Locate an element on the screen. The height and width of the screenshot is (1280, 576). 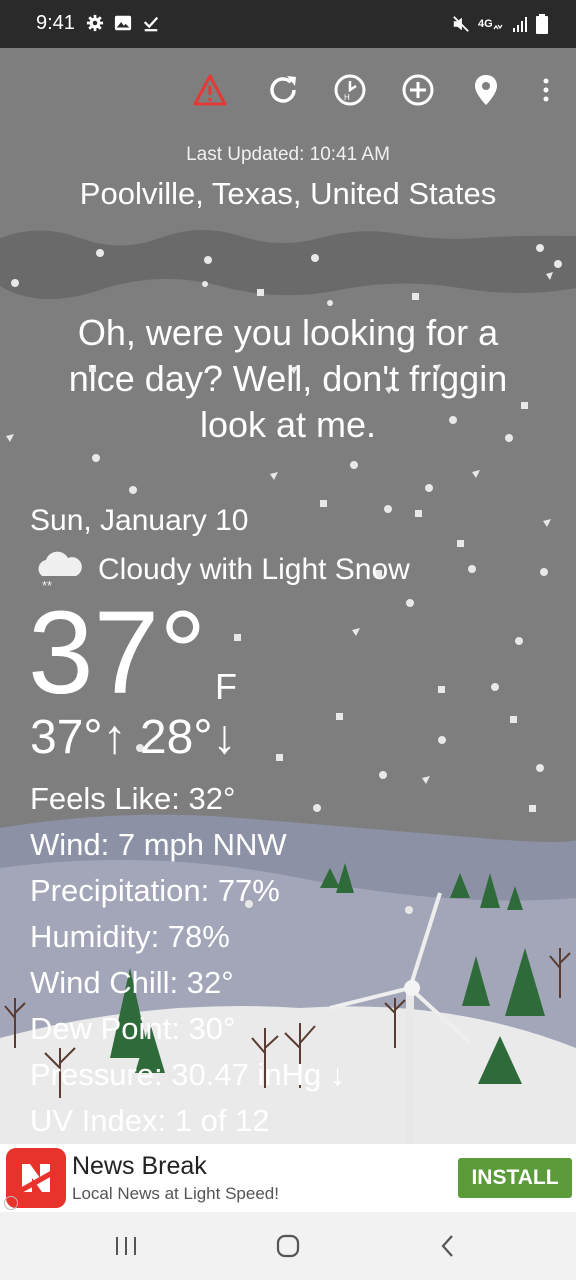
home-button is located at coordinates (288, 1246).